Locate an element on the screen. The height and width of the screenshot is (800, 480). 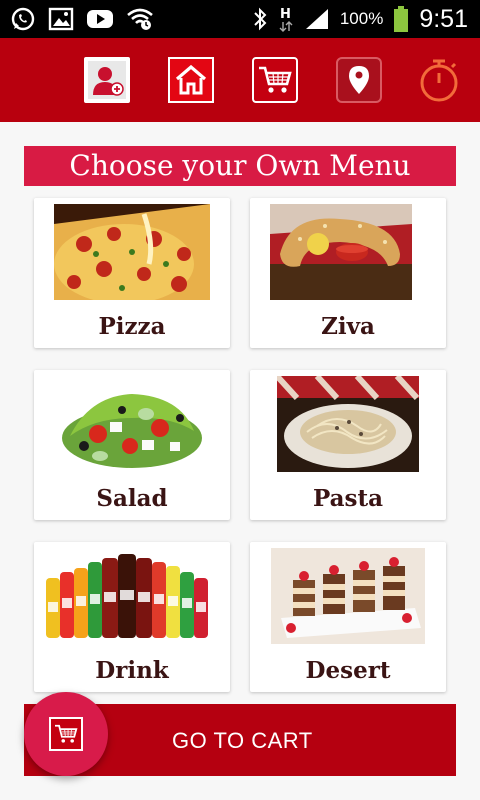
top-nav is located at coordinates (240, 80).